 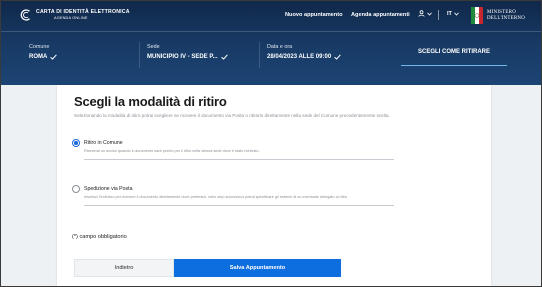 I want to click on nav-appointments-agenda: Agenda appuntamenti, so click(x=380, y=15).